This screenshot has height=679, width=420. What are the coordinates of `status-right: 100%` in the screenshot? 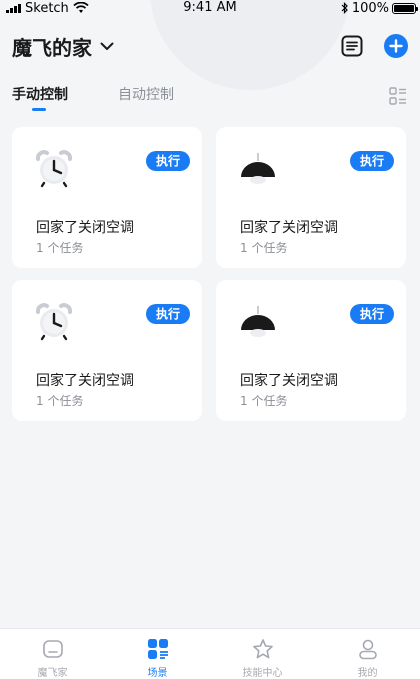 It's located at (379, 8).